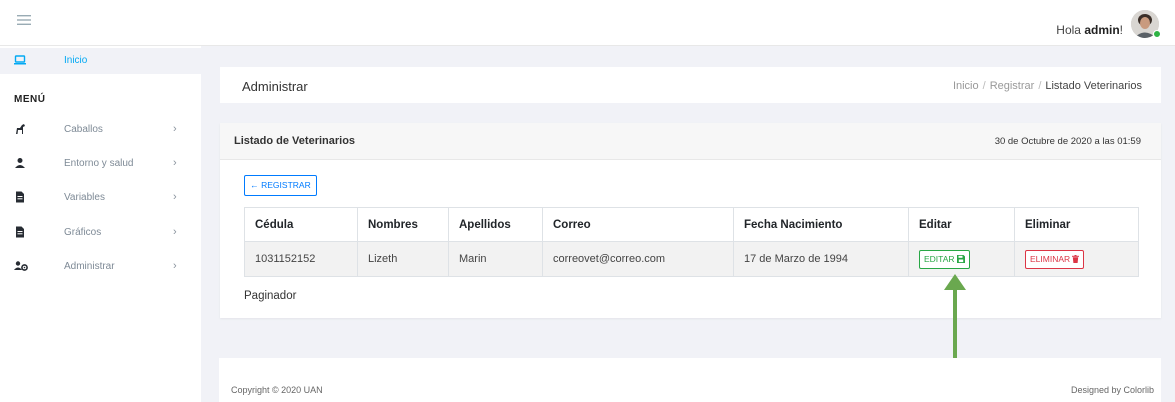 The width and height of the screenshot is (1175, 402). Describe the element at coordinates (1067, 141) in the screenshot. I see `card-date: 30 de Octubre de 2020 a las 01:59` at that location.